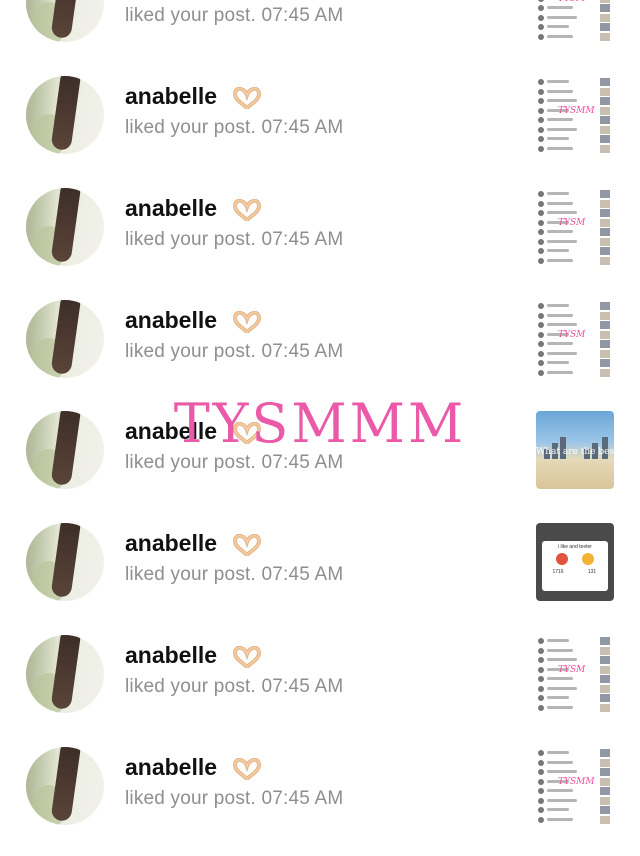 The width and height of the screenshot is (640, 856). Describe the element at coordinates (320, 33) in the screenshot. I see `notification-row: anabelleliked your post. 07:45 AMTYSM` at that location.